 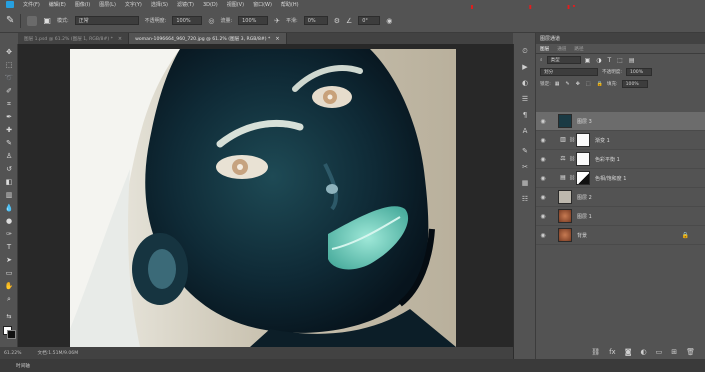 What do you see at coordinates (57, 4) in the screenshot?
I see `menu-edit: 编辑(E)` at bounding box center [57, 4].